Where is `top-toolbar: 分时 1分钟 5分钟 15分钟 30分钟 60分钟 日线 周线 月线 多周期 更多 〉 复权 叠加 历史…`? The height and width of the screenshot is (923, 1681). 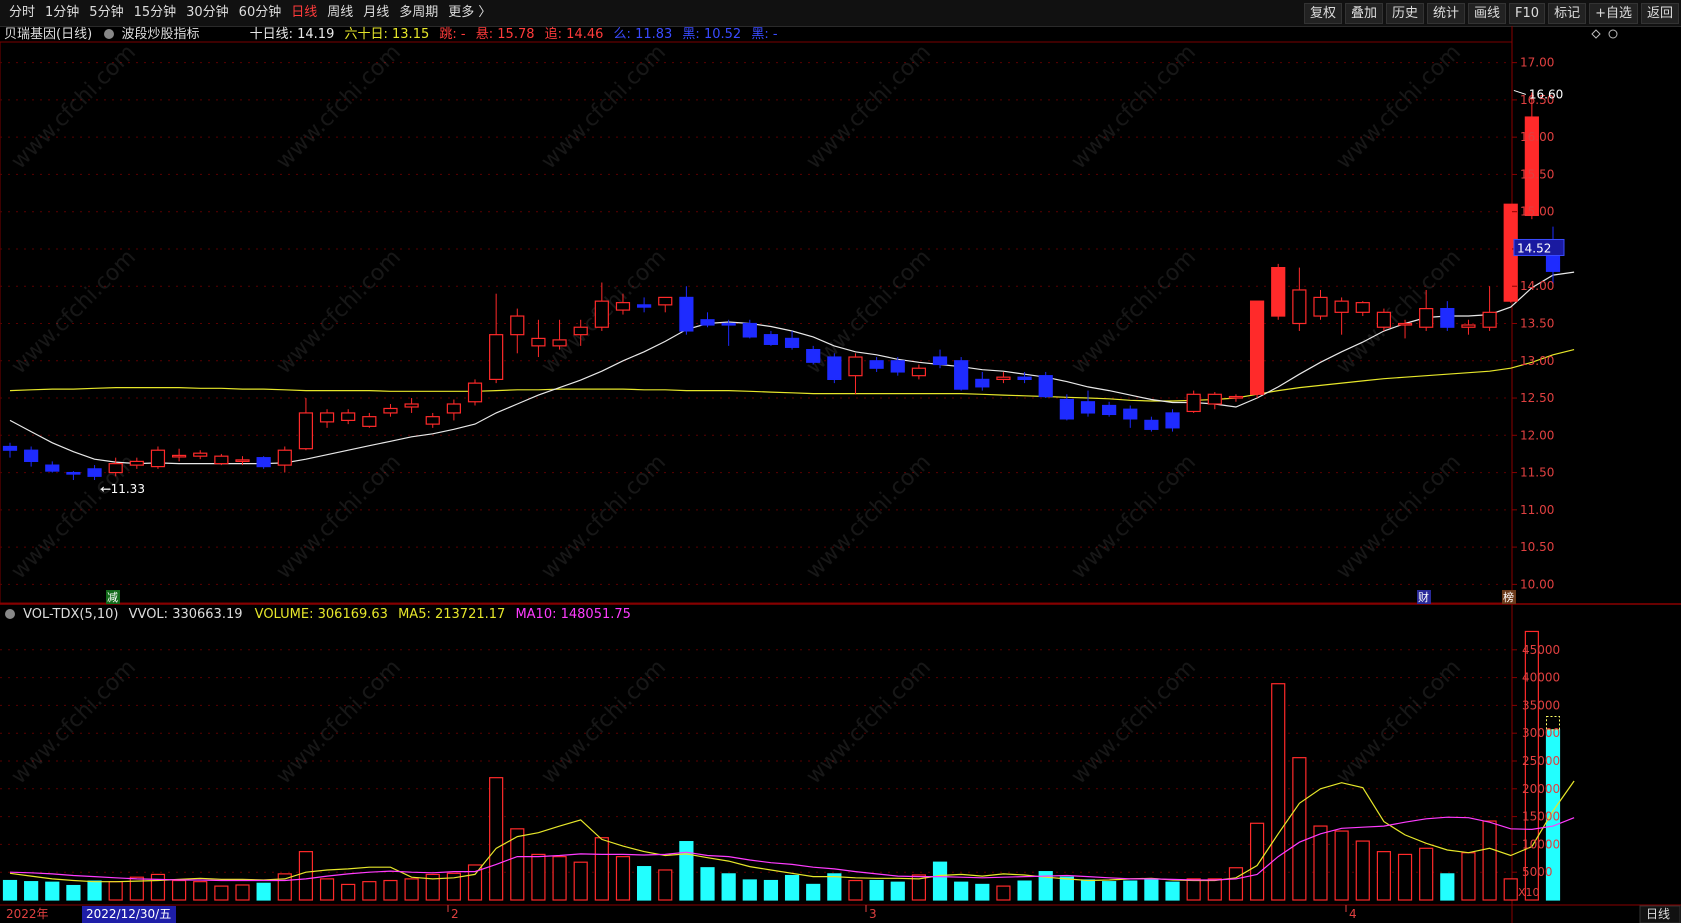
top-toolbar: 分时 1分钟 5分钟 15分钟 30分钟 60分钟 日线 周线 月线 多周期 更多 〉 复权 叠加 历史… is located at coordinates (840, 13).